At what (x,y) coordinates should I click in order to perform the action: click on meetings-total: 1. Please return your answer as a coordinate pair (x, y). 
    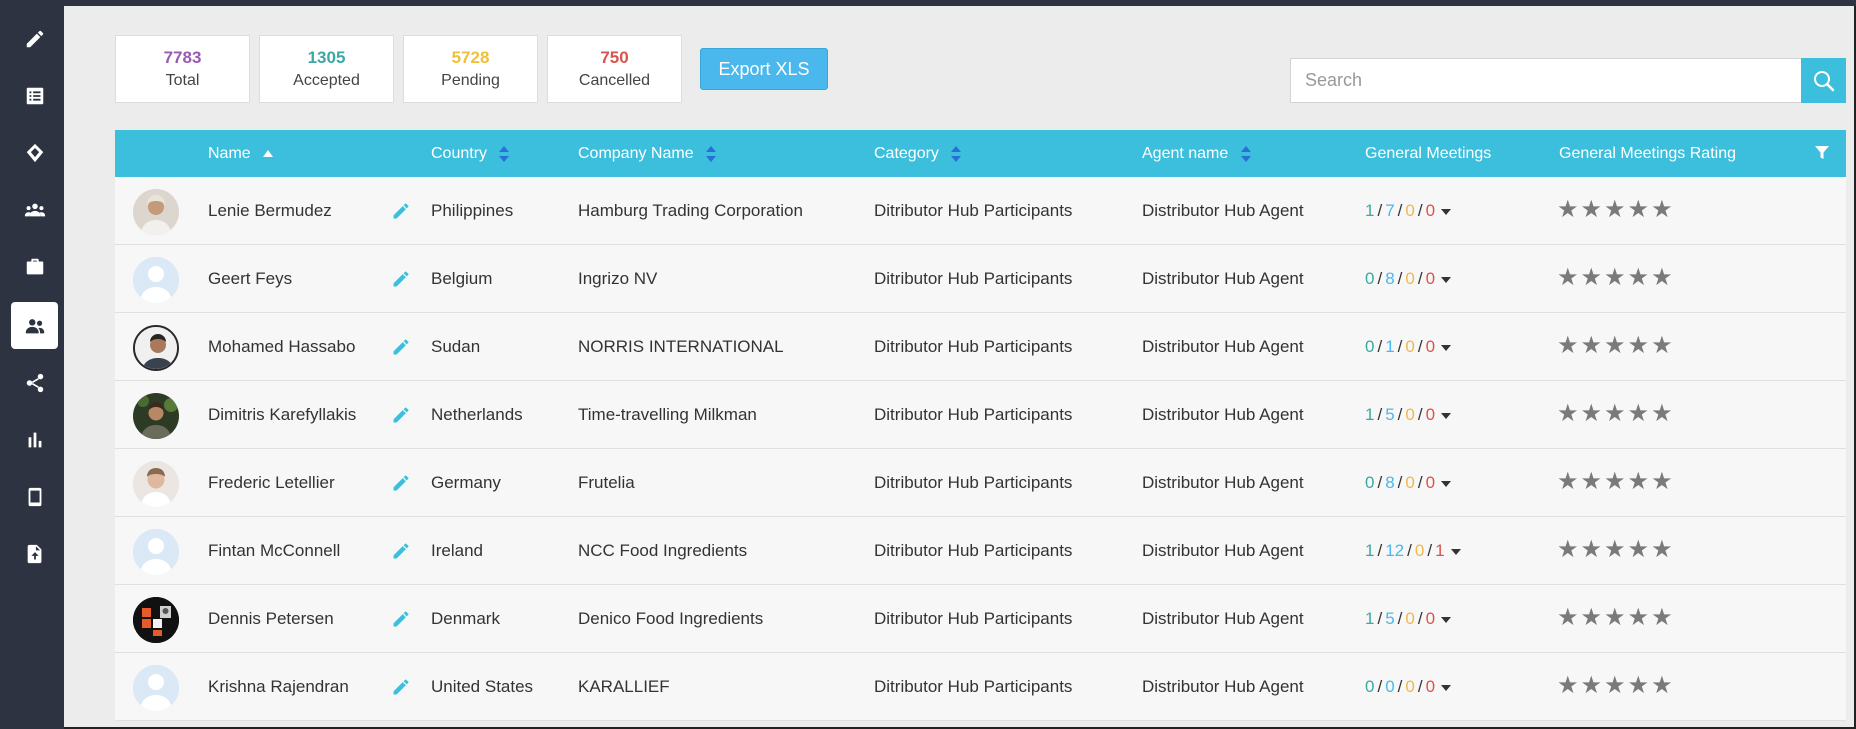
    Looking at the image, I should click on (1390, 346).